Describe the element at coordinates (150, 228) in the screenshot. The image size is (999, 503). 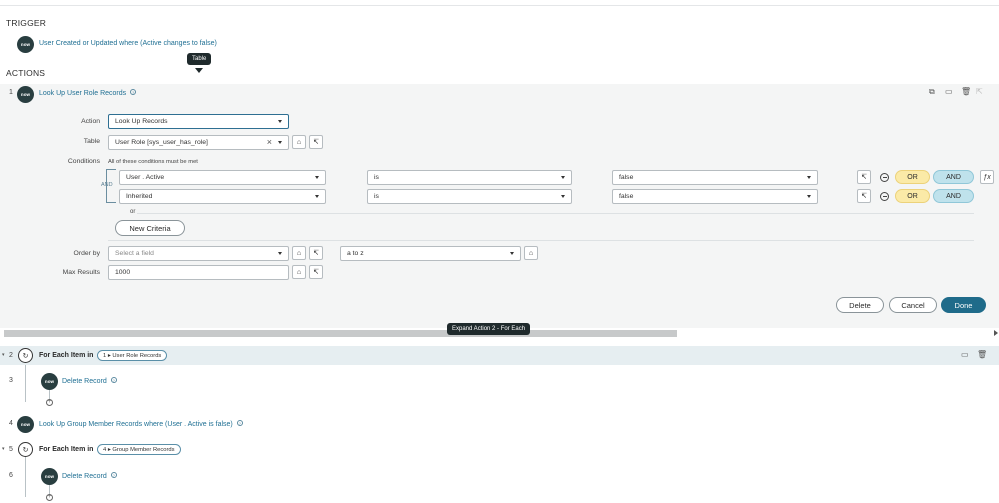
I see `new-criteria-button: New Criteria` at that location.